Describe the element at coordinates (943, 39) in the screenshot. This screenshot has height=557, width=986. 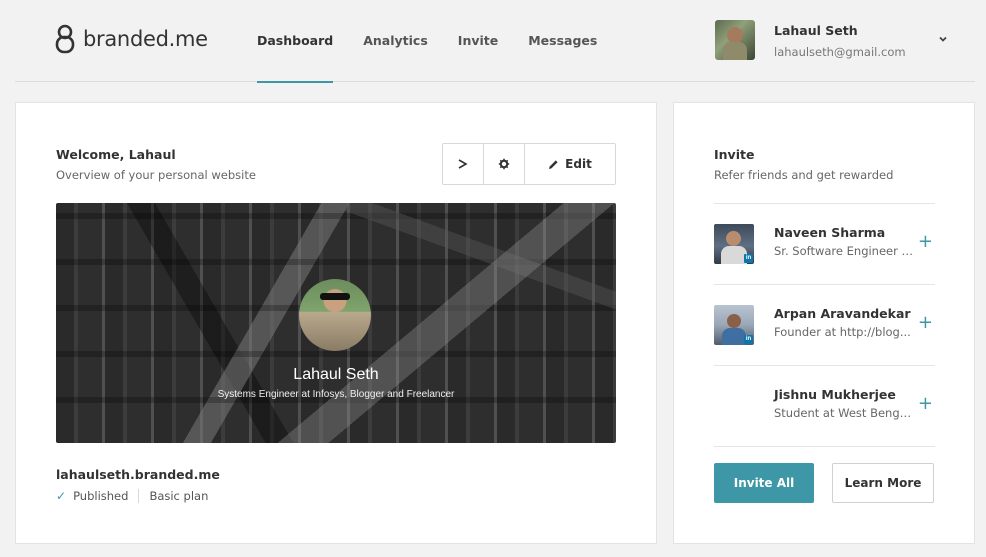
I see `chevron-down-icon` at that location.